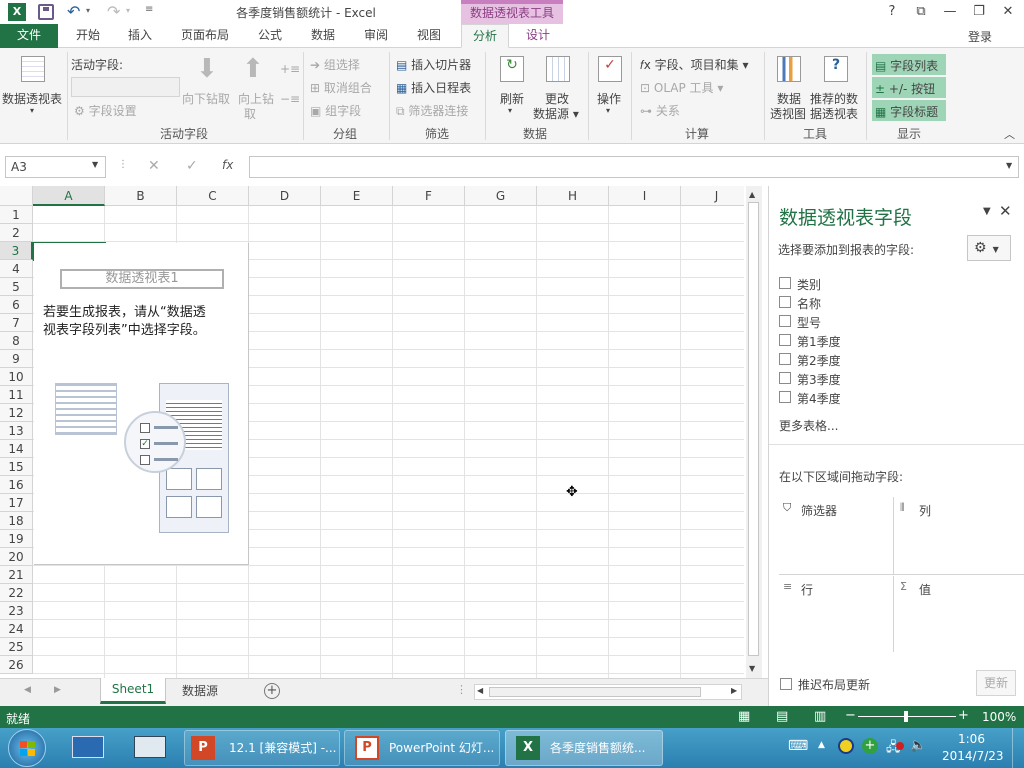  I want to click on tray-plus-icon: +, so click(870, 746).